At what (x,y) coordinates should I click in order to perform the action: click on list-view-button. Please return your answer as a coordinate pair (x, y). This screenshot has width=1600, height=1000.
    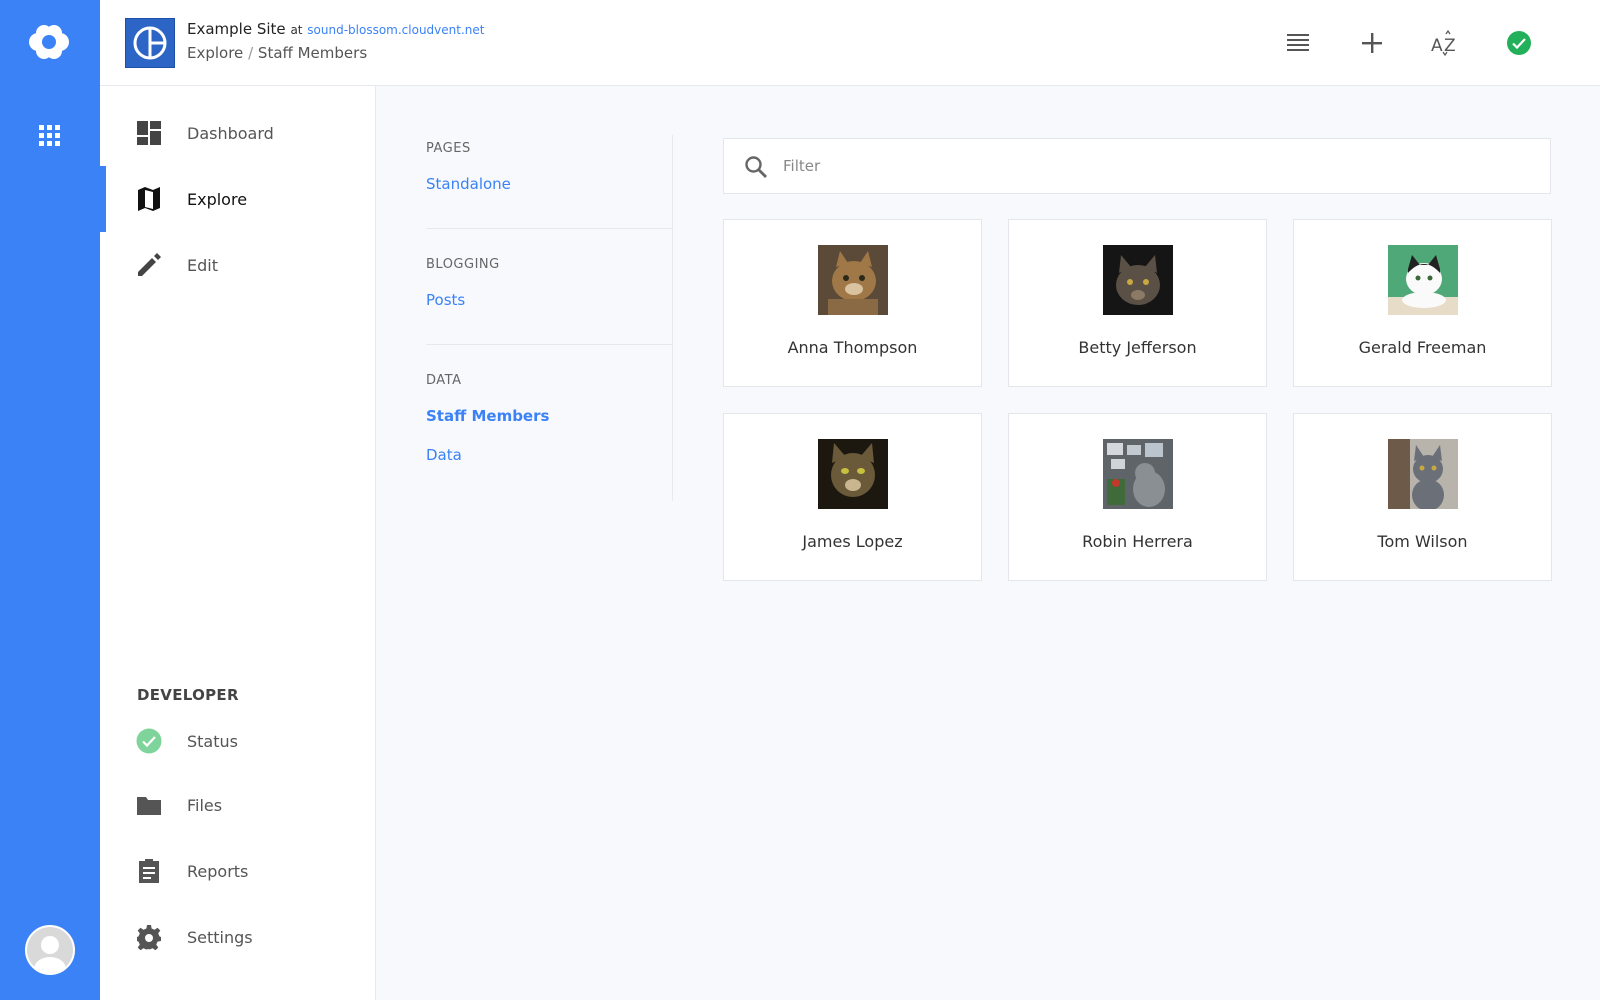
    Looking at the image, I should click on (1298, 43).